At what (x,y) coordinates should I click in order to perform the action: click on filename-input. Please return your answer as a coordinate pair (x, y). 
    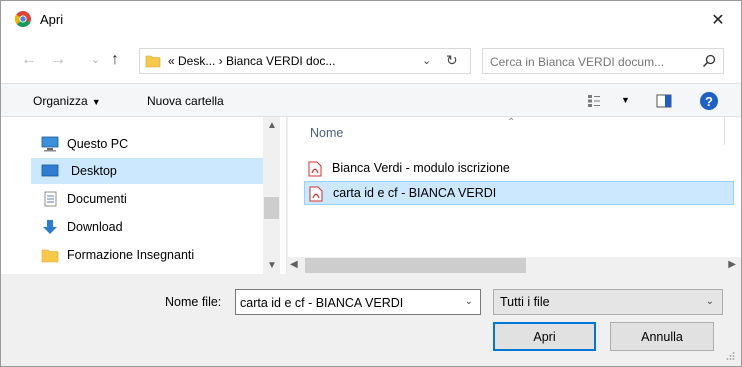
    Looking at the image, I should click on (346, 302).